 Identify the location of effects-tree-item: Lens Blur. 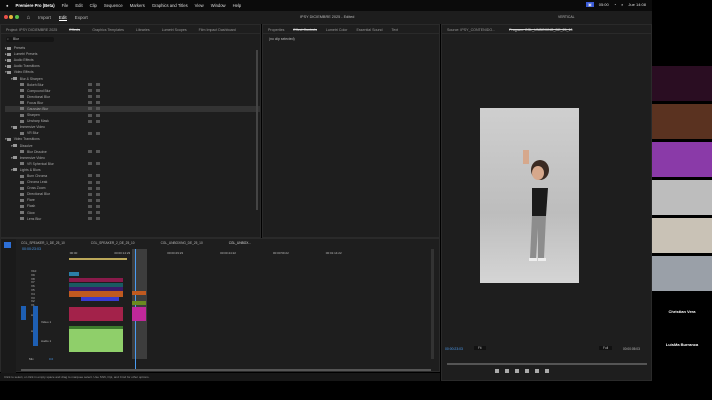
(132, 219).